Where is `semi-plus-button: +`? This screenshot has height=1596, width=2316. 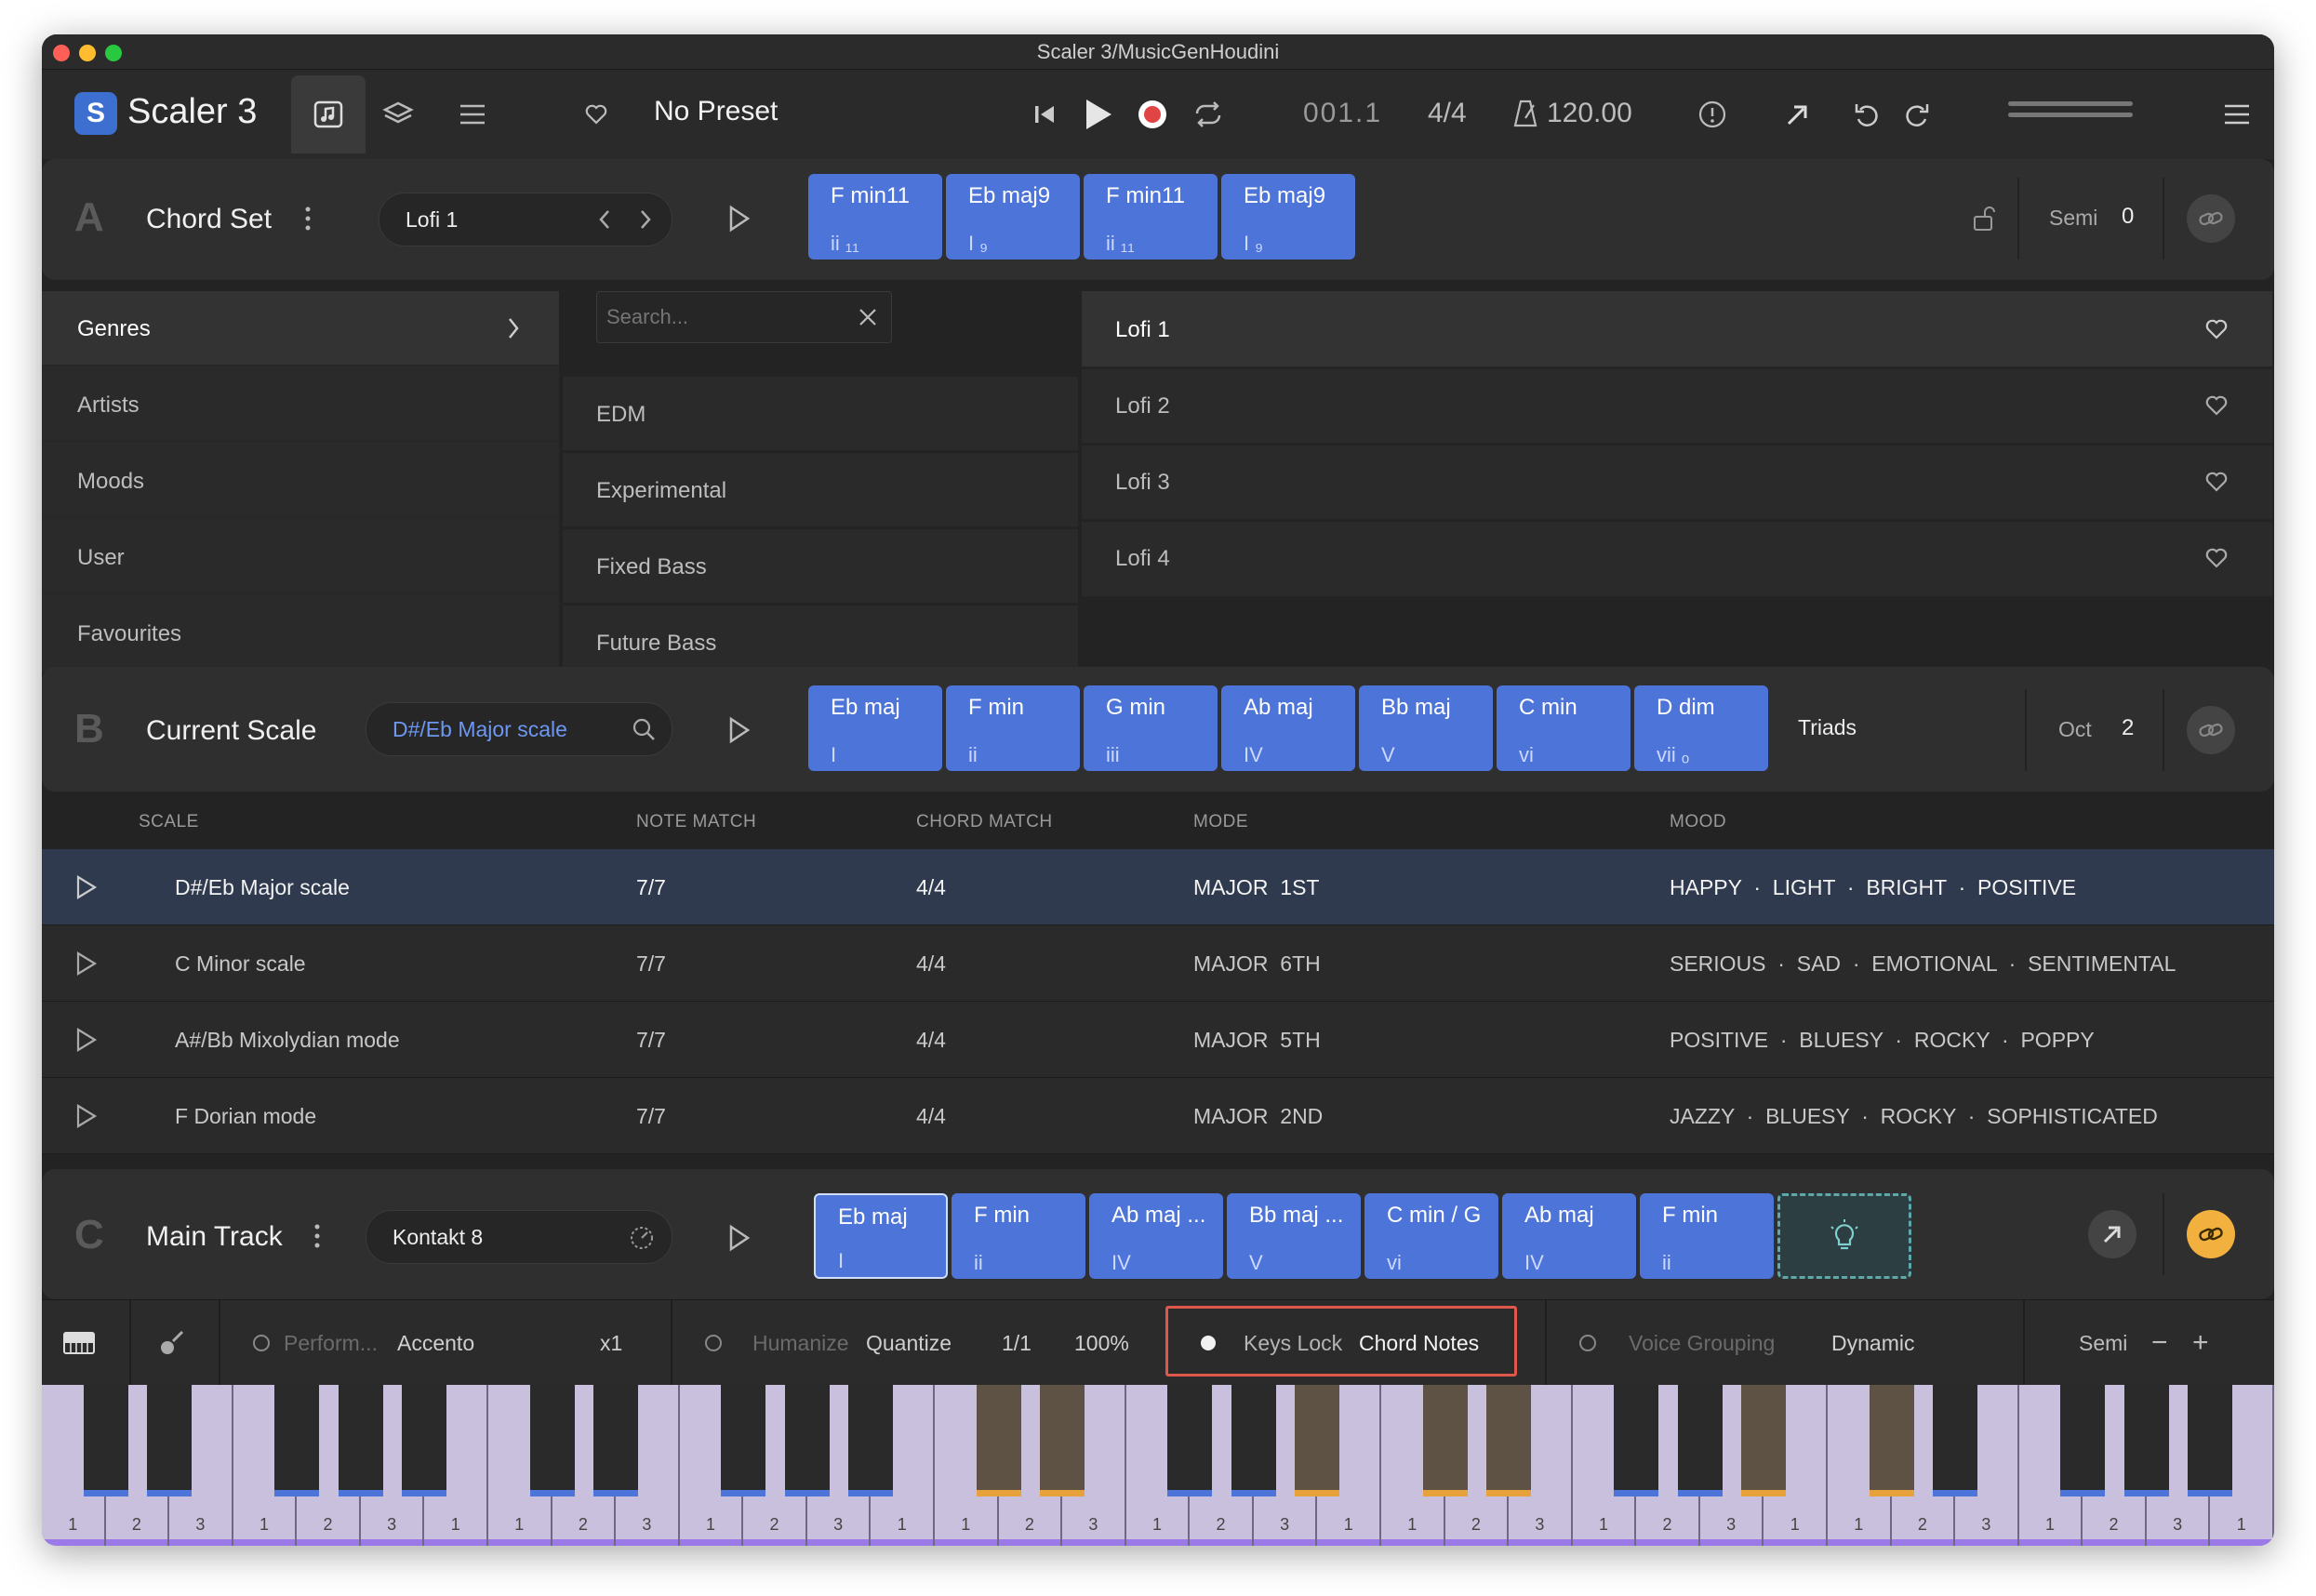
semi-plus-button: + is located at coordinates (2200, 1343).